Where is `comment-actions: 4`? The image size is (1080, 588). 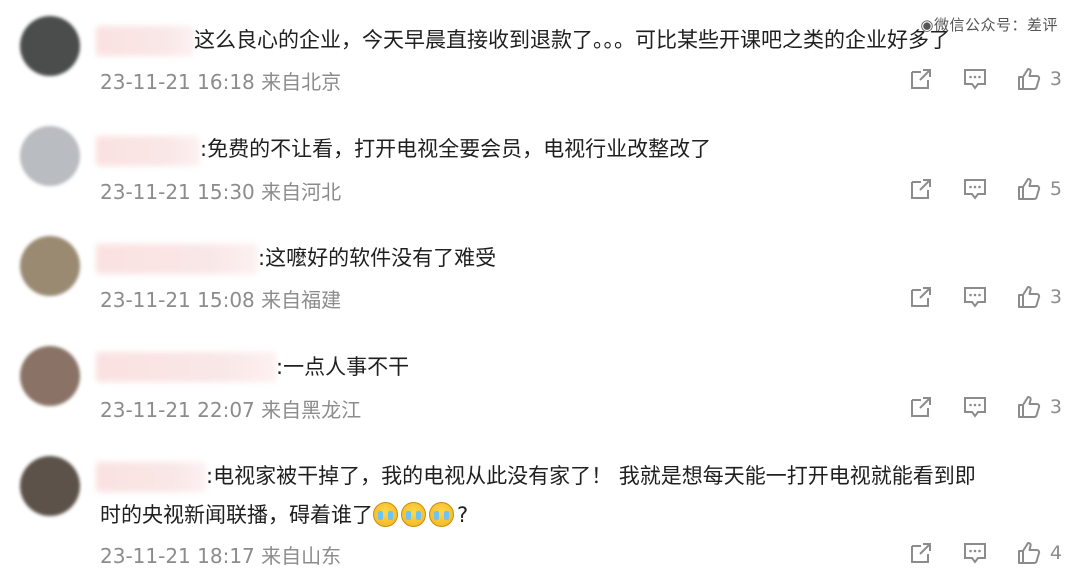
comment-actions: 4 is located at coordinates (971, 553).